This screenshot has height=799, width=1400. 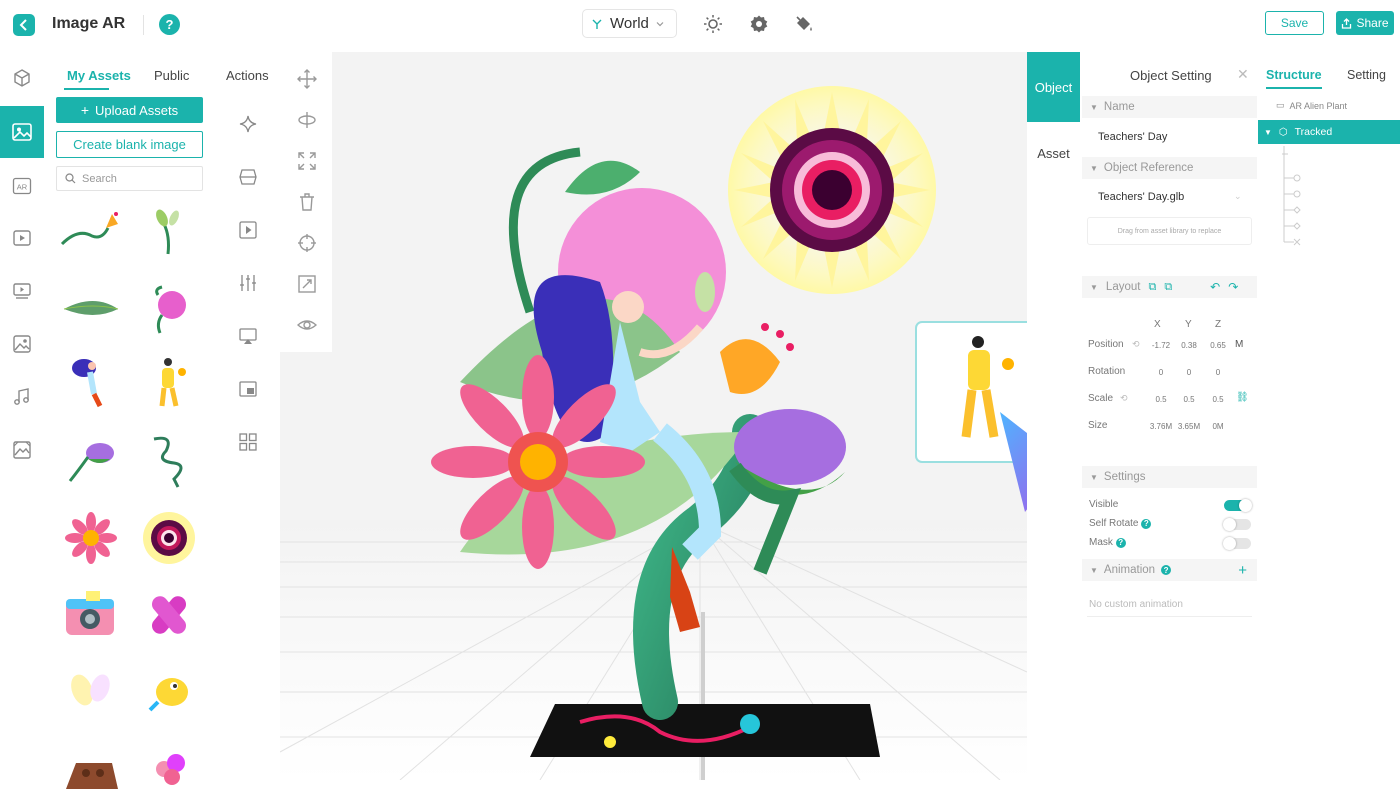 I want to click on tab-public: Public, so click(x=171, y=75).